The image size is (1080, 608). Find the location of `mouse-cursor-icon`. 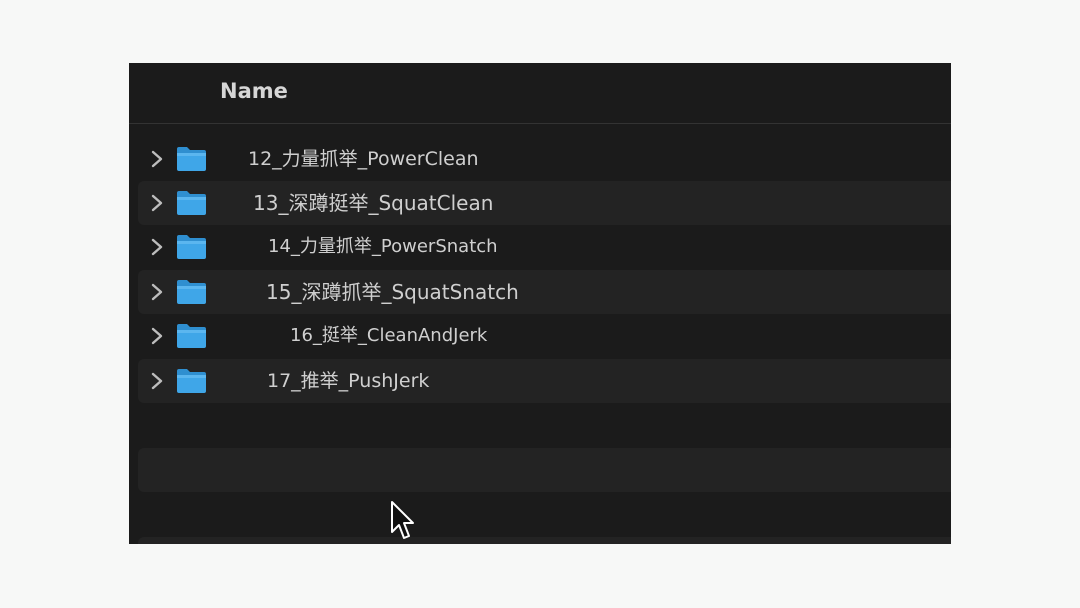

mouse-cursor-icon is located at coordinates (402, 520).